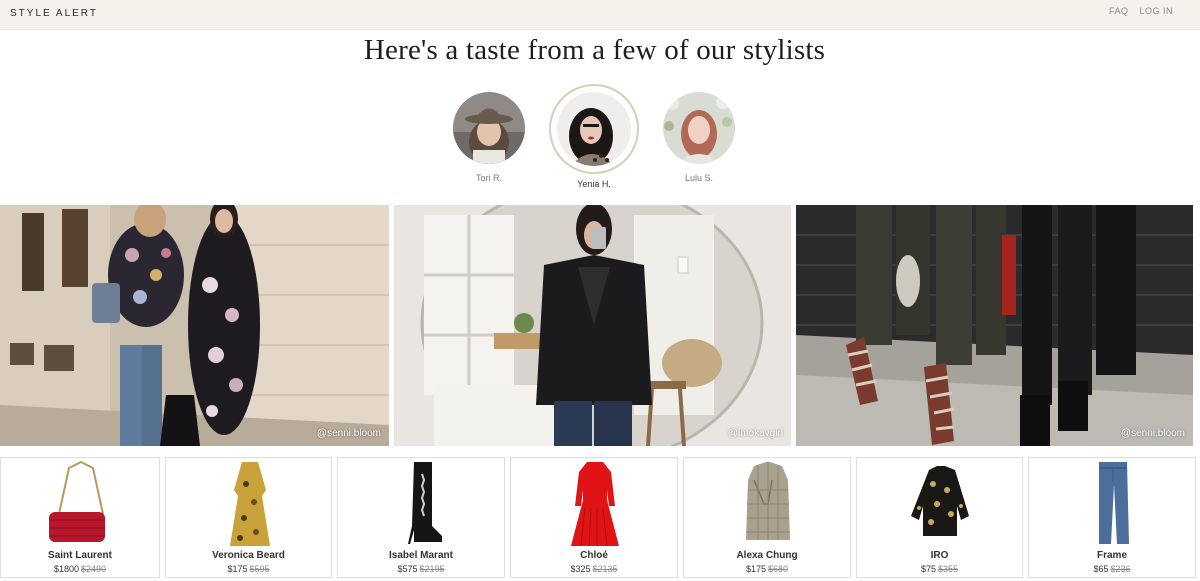 This screenshot has height=581, width=1200. I want to click on product-price: $175 $595, so click(248, 569).